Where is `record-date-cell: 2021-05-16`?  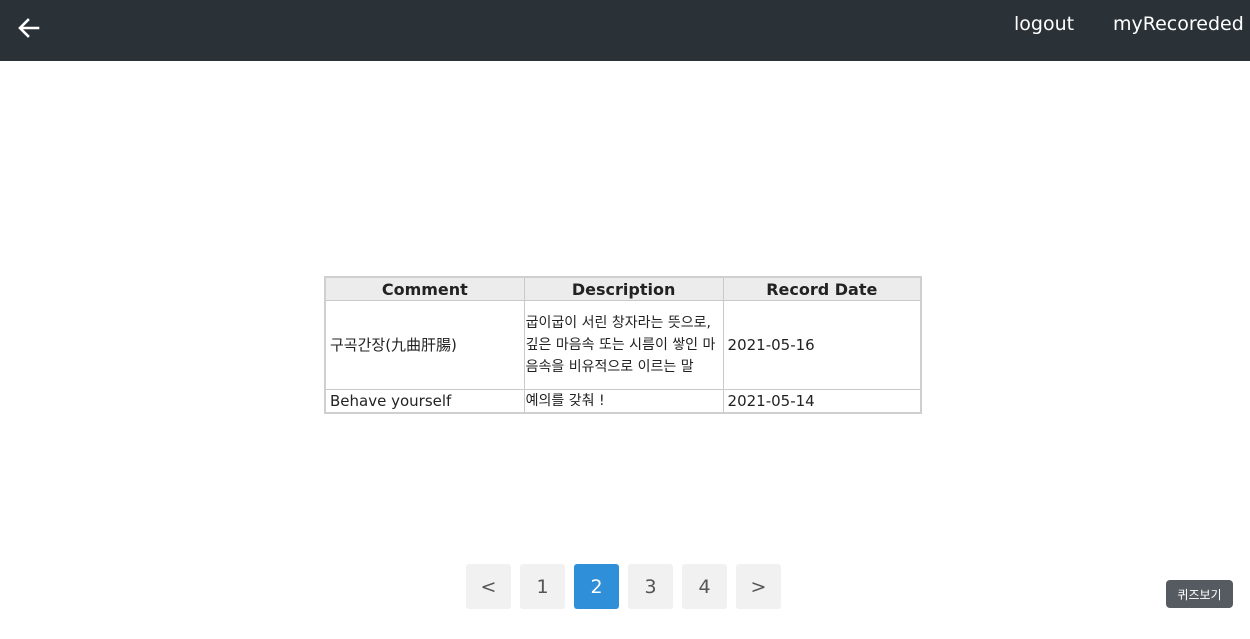 record-date-cell: 2021-05-16 is located at coordinates (822, 345).